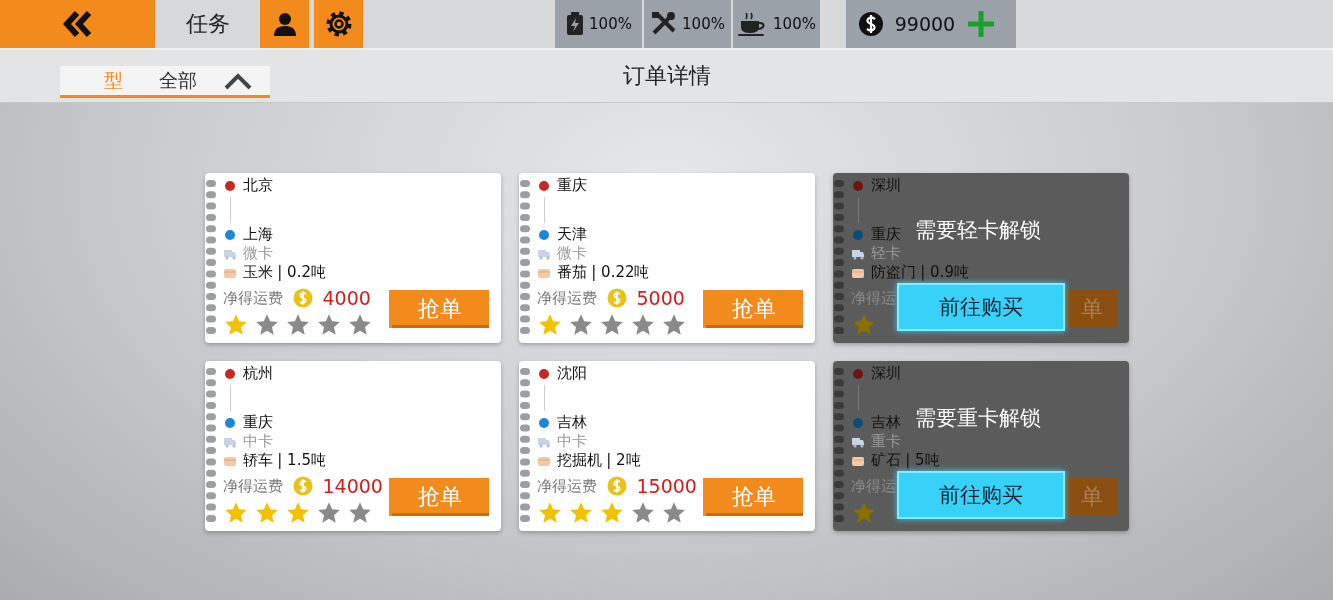 The height and width of the screenshot is (600, 1333). What do you see at coordinates (257, 373) in the screenshot?
I see `origin-city: 杭州` at bounding box center [257, 373].